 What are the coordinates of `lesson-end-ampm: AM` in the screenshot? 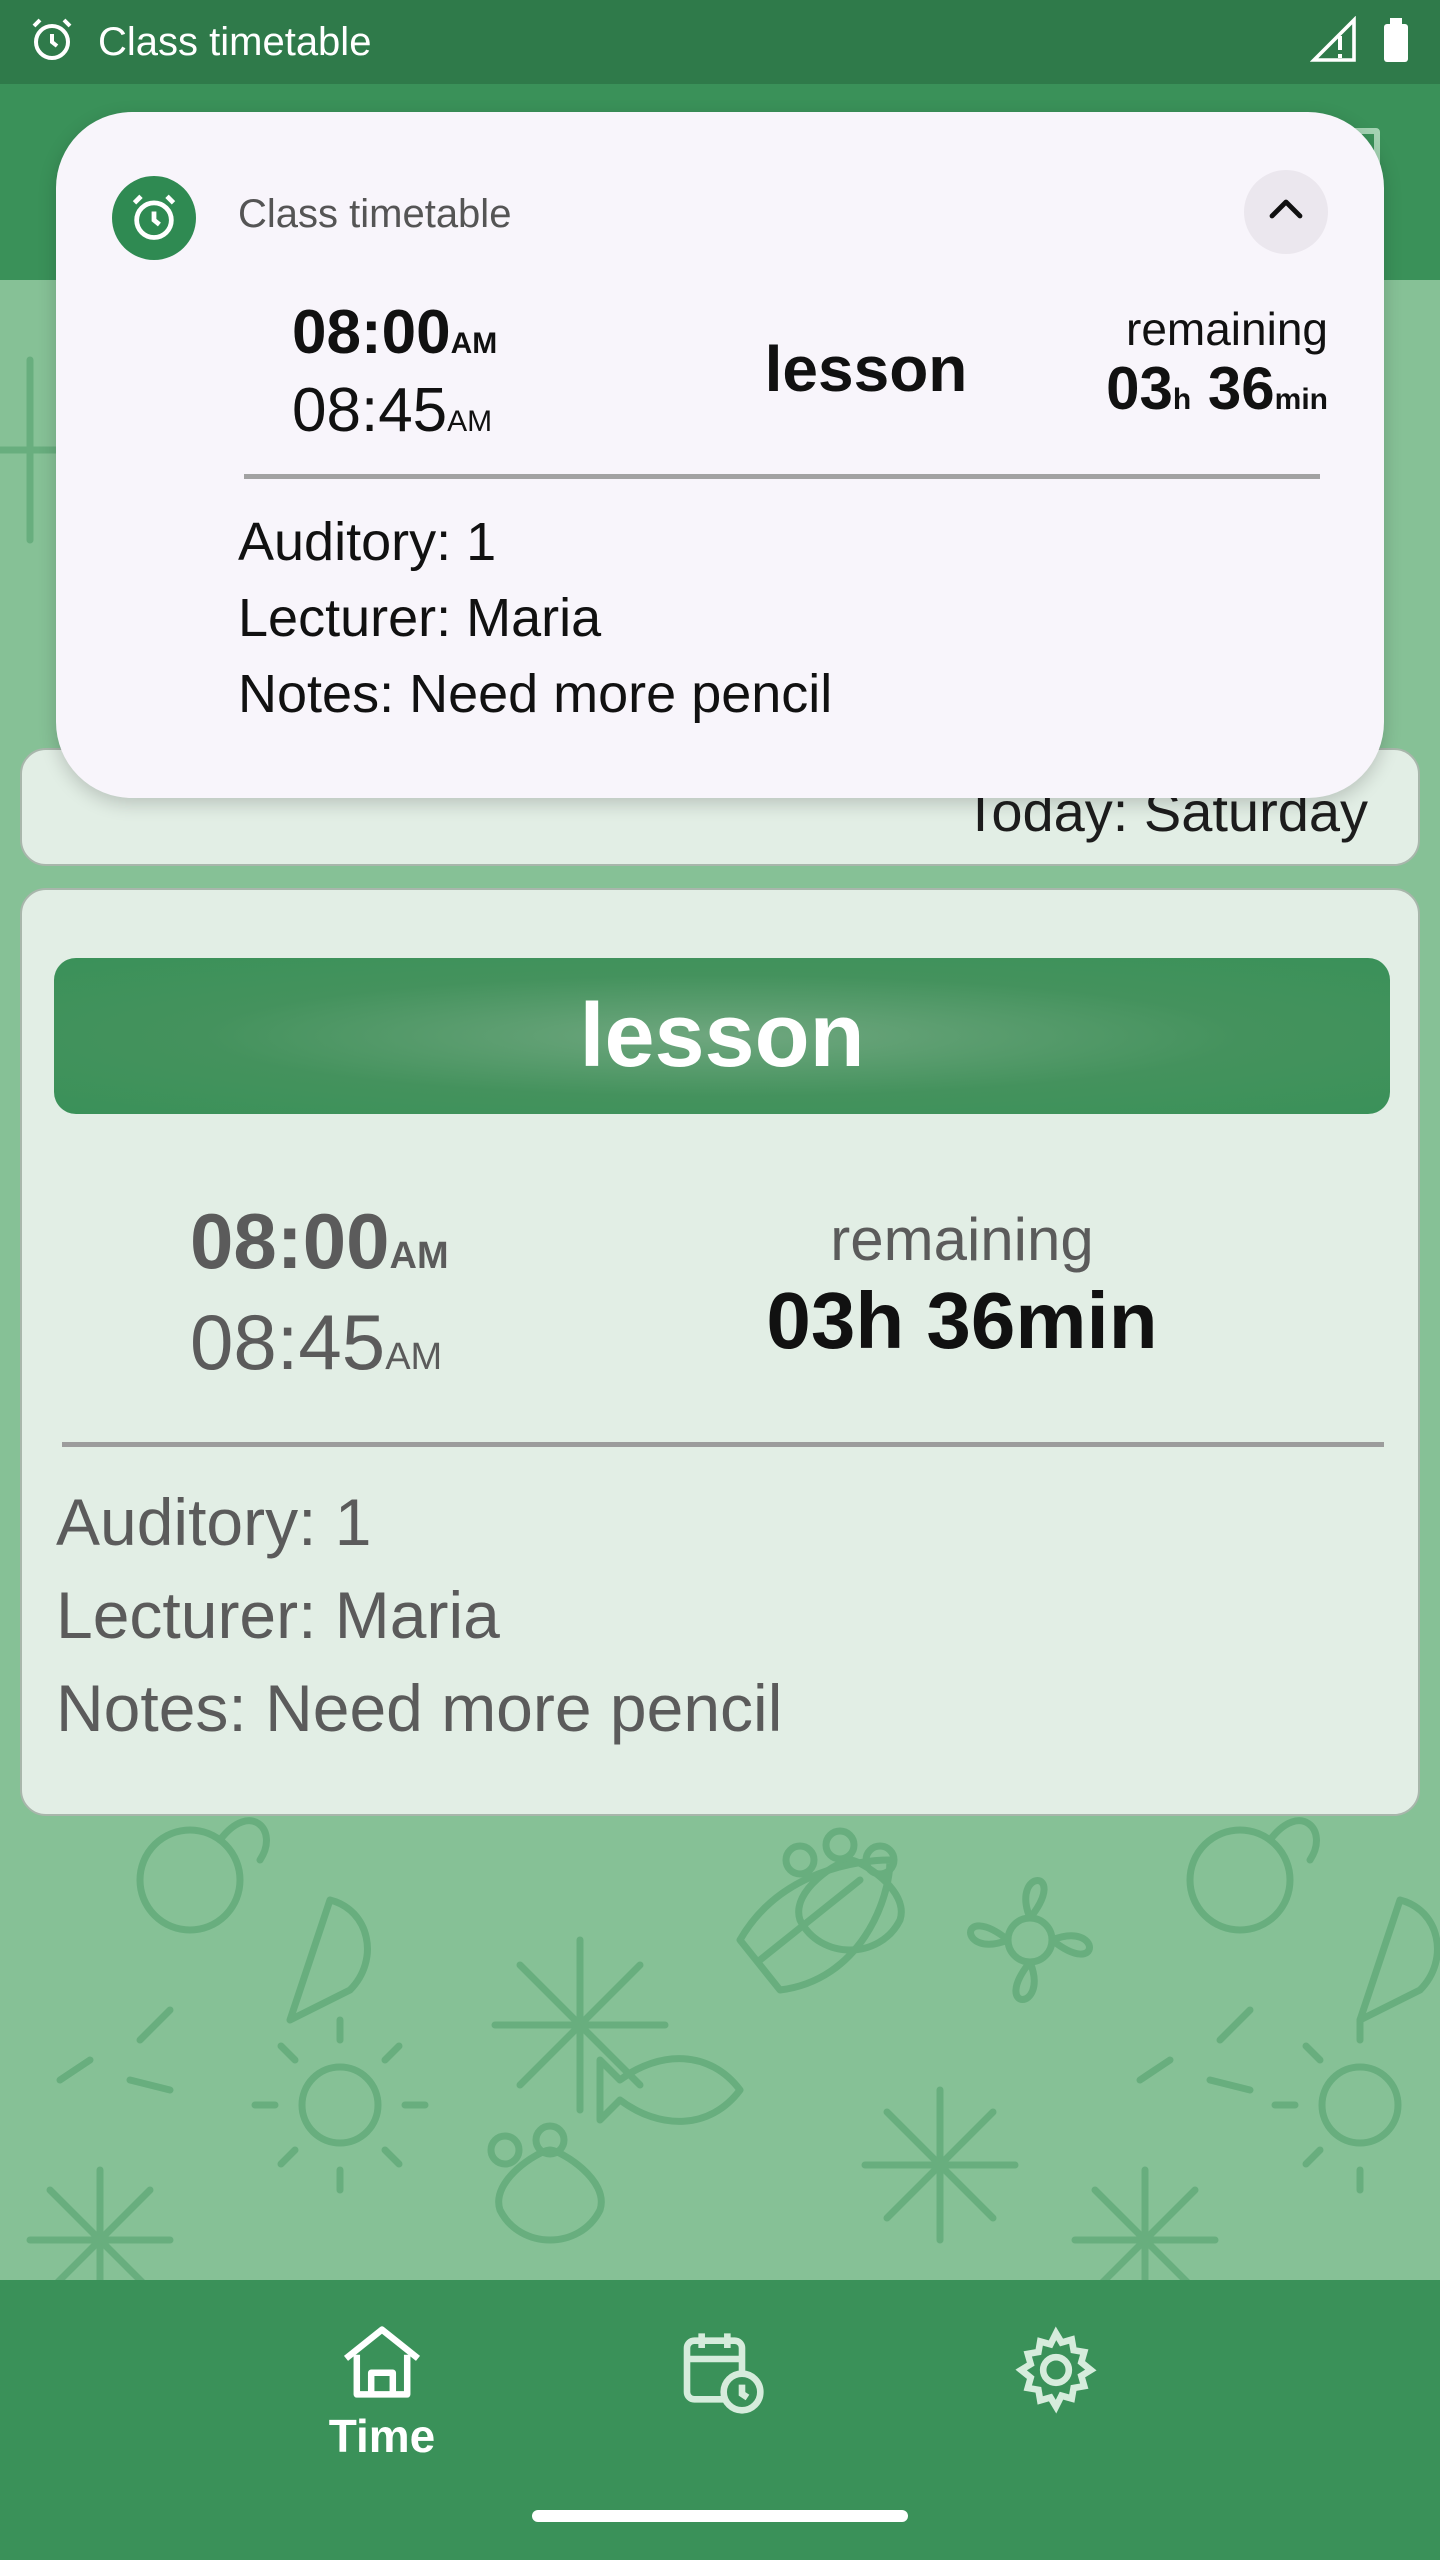 It's located at (414, 1357).